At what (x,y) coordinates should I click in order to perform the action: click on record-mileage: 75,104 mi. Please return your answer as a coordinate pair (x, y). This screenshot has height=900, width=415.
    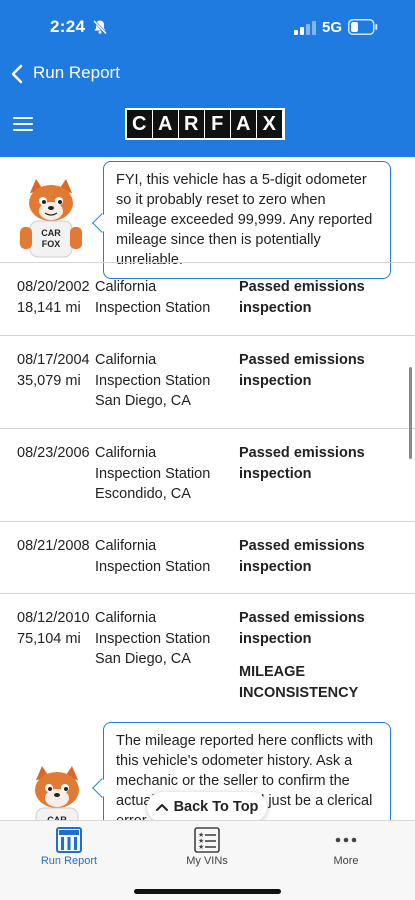
    Looking at the image, I should click on (49, 638).